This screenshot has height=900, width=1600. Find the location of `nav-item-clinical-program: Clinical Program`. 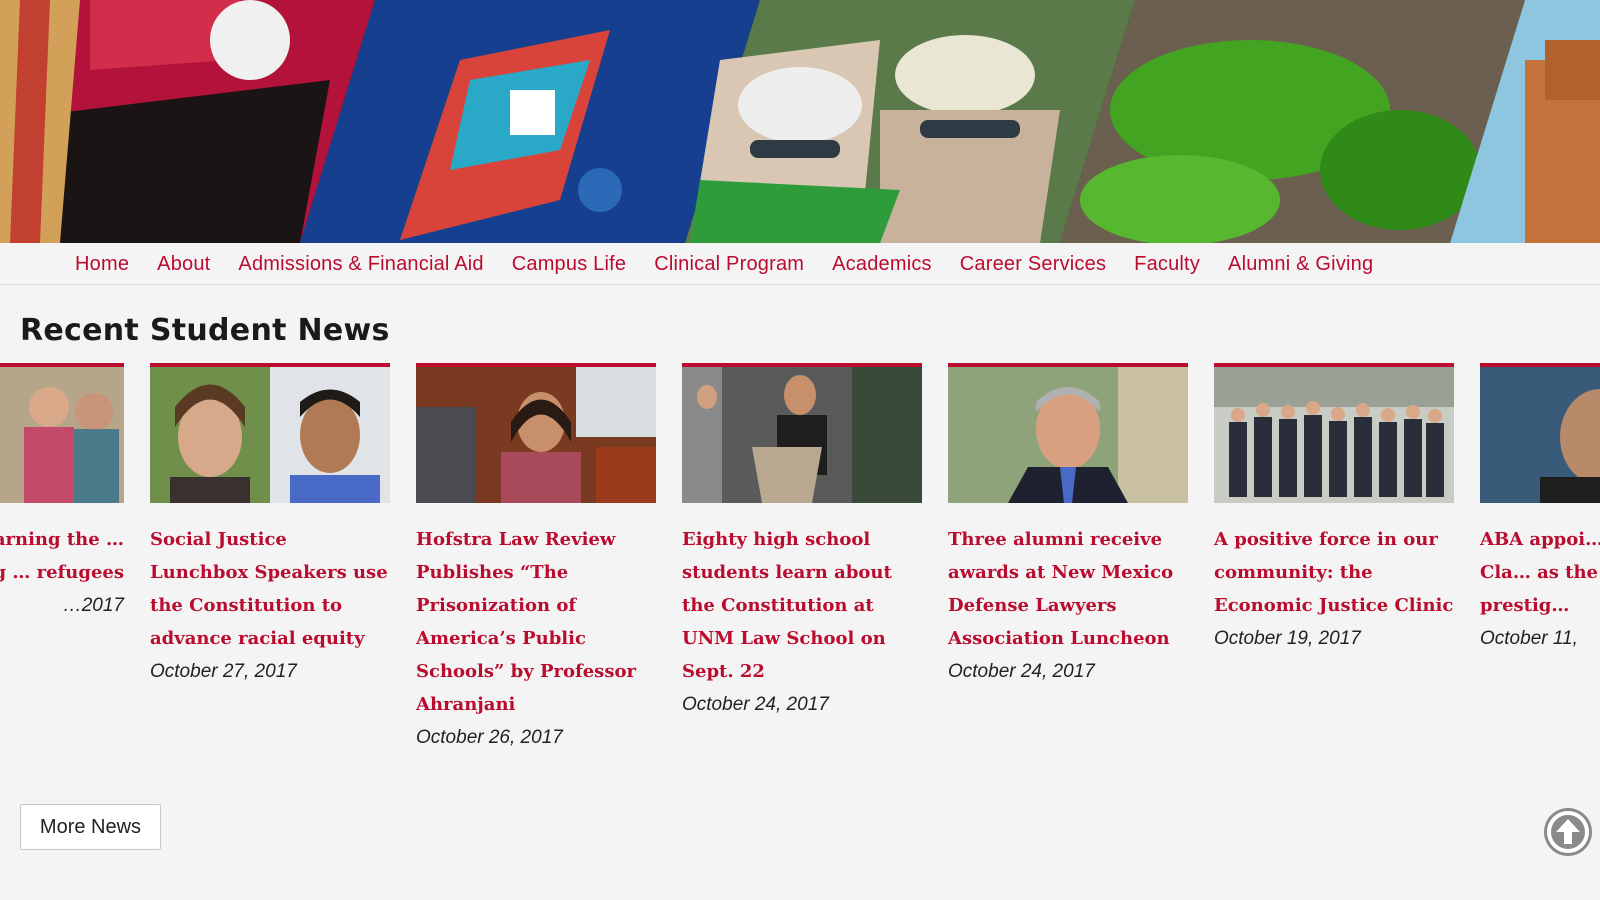

nav-item-clinical-program: Clinical Program is located at coordinates (729, 264).